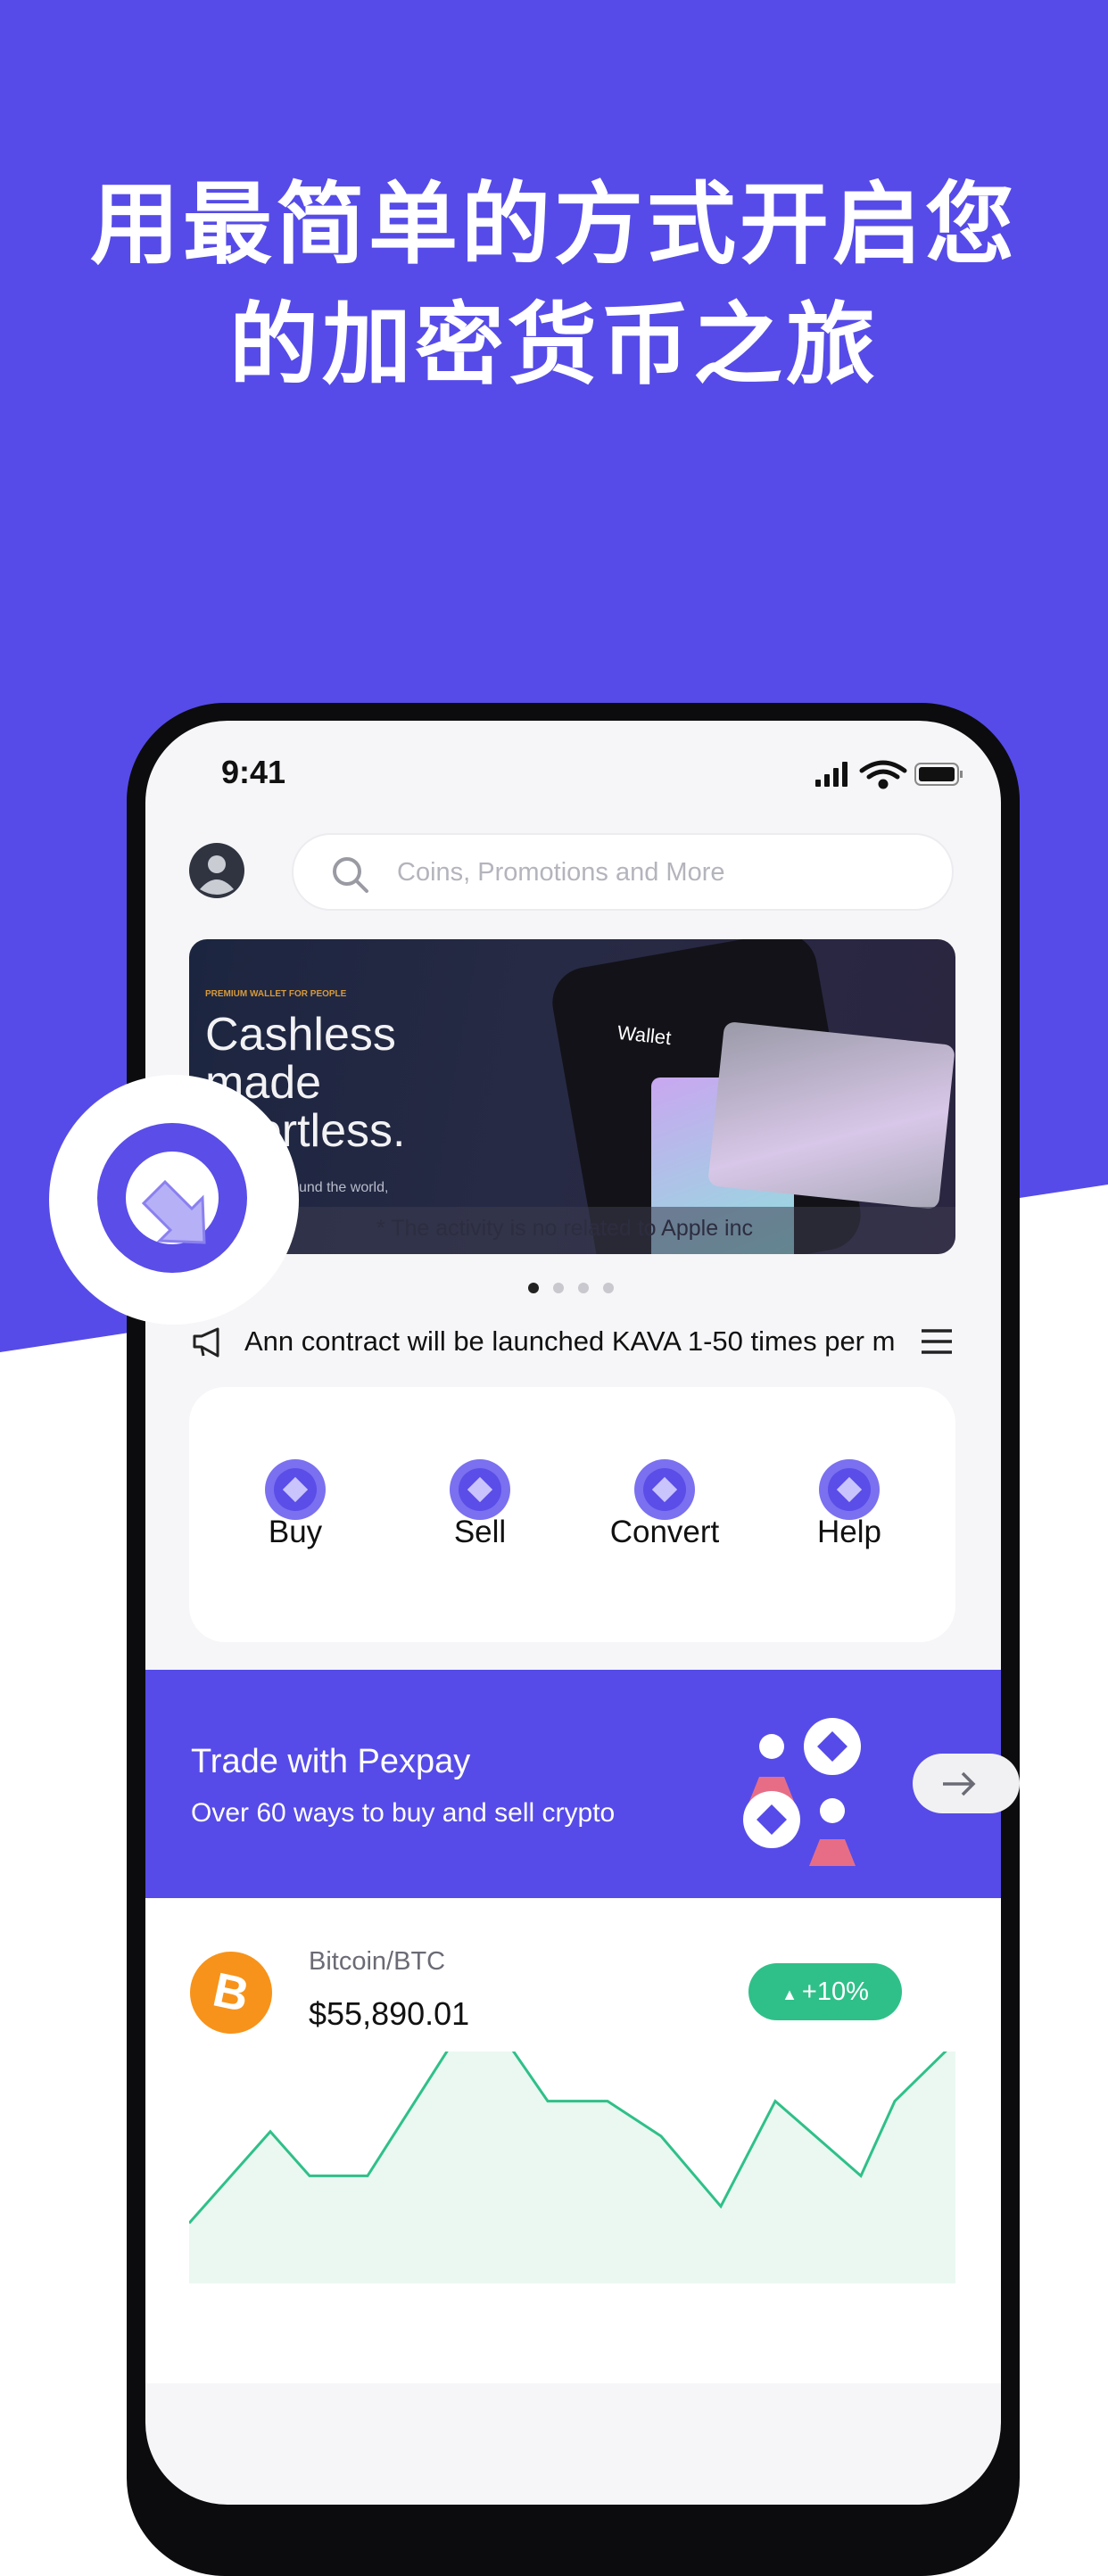  What do you see at coordinates (480, 1490) in the screenshot?
I see `sell-icon` at bounding box center [480, 1490].